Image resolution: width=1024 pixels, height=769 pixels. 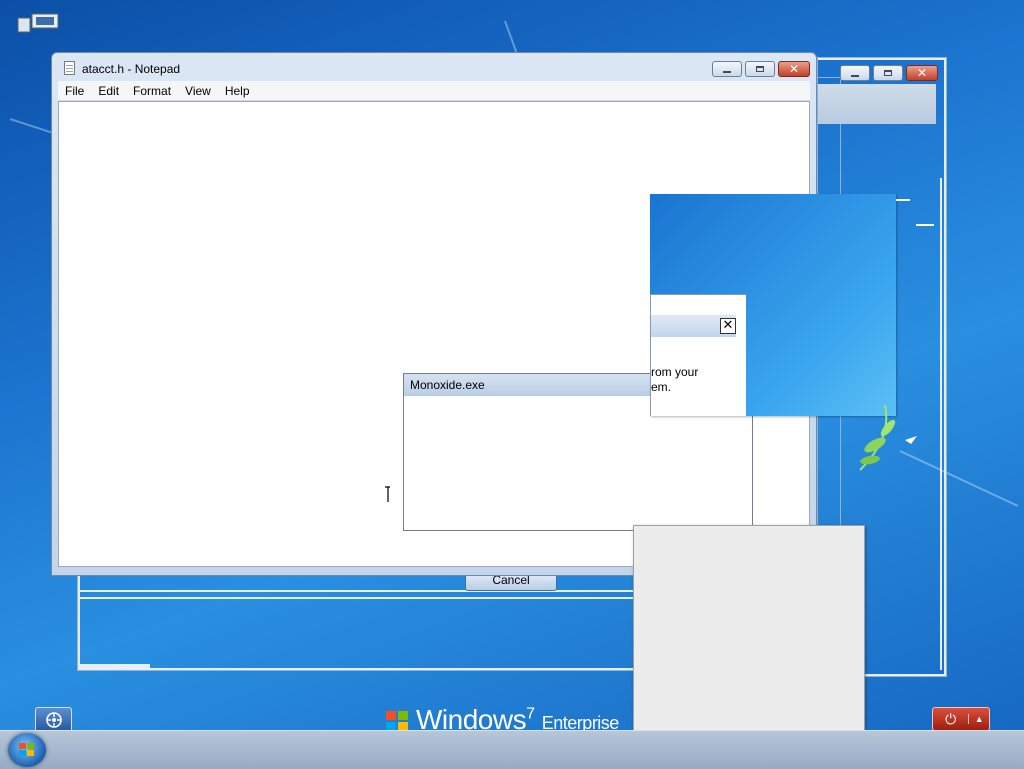 I want to click on brand-version: 7, so click(x=530, y=714).